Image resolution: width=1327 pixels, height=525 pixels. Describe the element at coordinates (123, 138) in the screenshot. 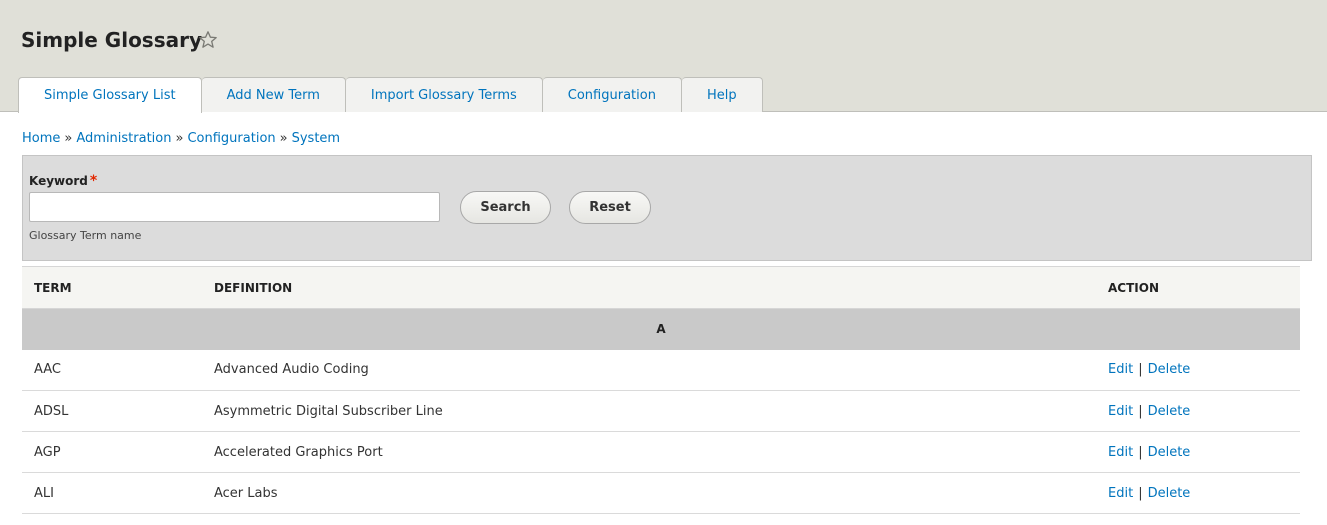

I see `breadcrumb-administration-link: Administration` at that location.